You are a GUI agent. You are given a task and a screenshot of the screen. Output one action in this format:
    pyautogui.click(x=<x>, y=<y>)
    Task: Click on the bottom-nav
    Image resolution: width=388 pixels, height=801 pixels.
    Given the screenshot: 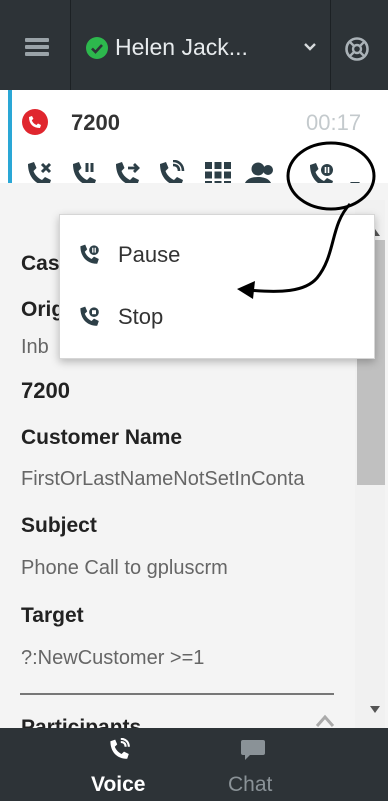 What is the action you would take?
    pyautogui.click(x=194, y=764)
    